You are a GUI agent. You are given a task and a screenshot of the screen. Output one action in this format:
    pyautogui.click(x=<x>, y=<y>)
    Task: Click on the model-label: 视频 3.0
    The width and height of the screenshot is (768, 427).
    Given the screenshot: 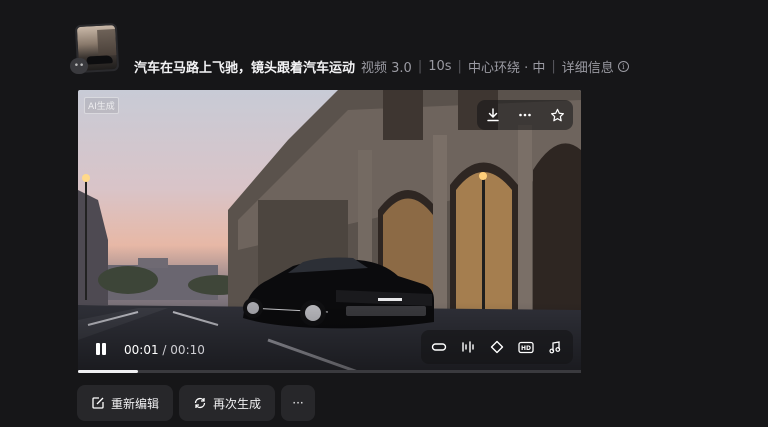 What is the action you would take?
    pyautogui.click(x=386, y=68)
    